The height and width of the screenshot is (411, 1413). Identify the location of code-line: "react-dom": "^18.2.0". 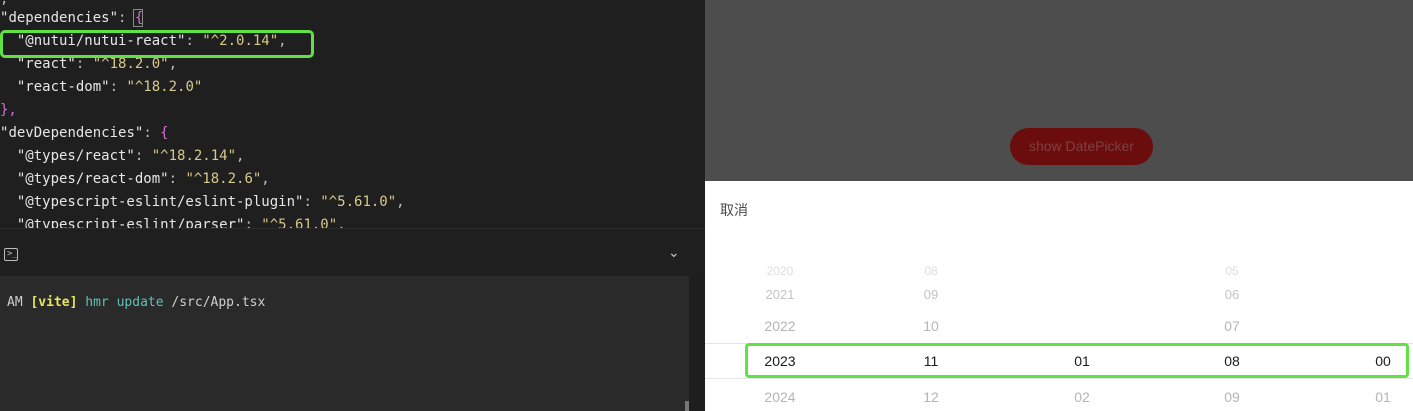
(109, 87).